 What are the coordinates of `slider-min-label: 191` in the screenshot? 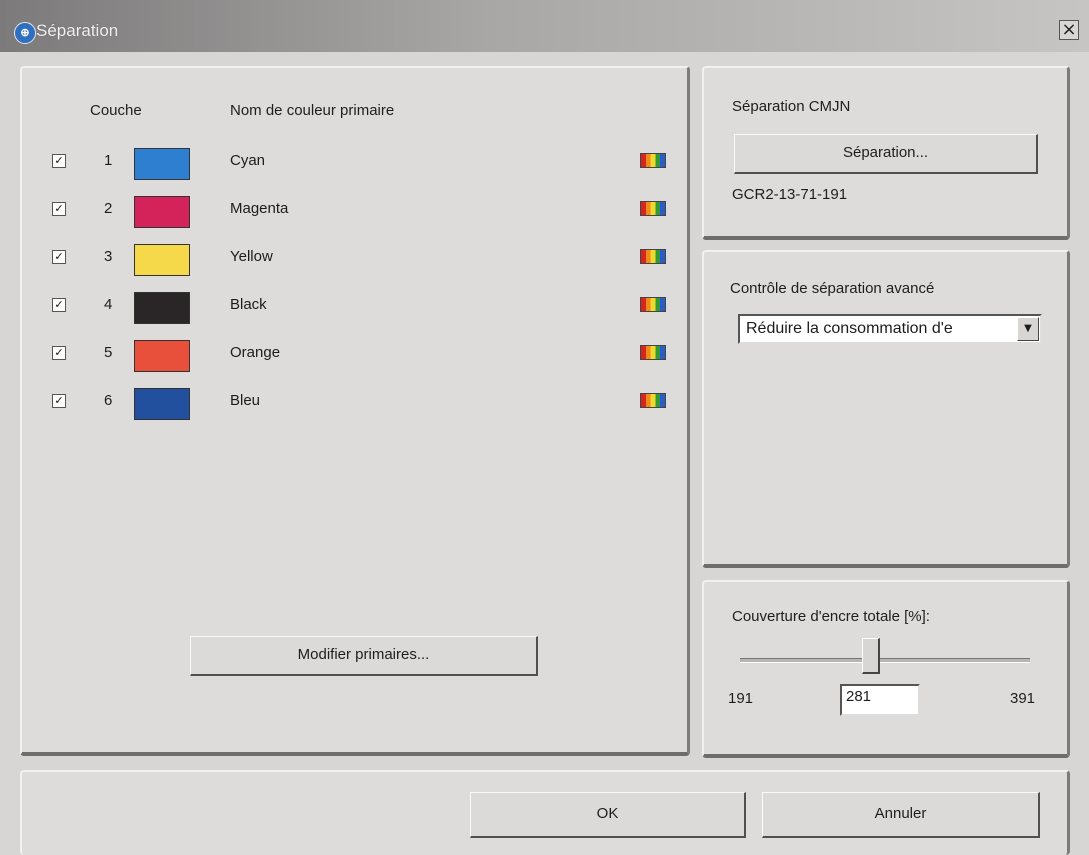 It's located at (741, 698).